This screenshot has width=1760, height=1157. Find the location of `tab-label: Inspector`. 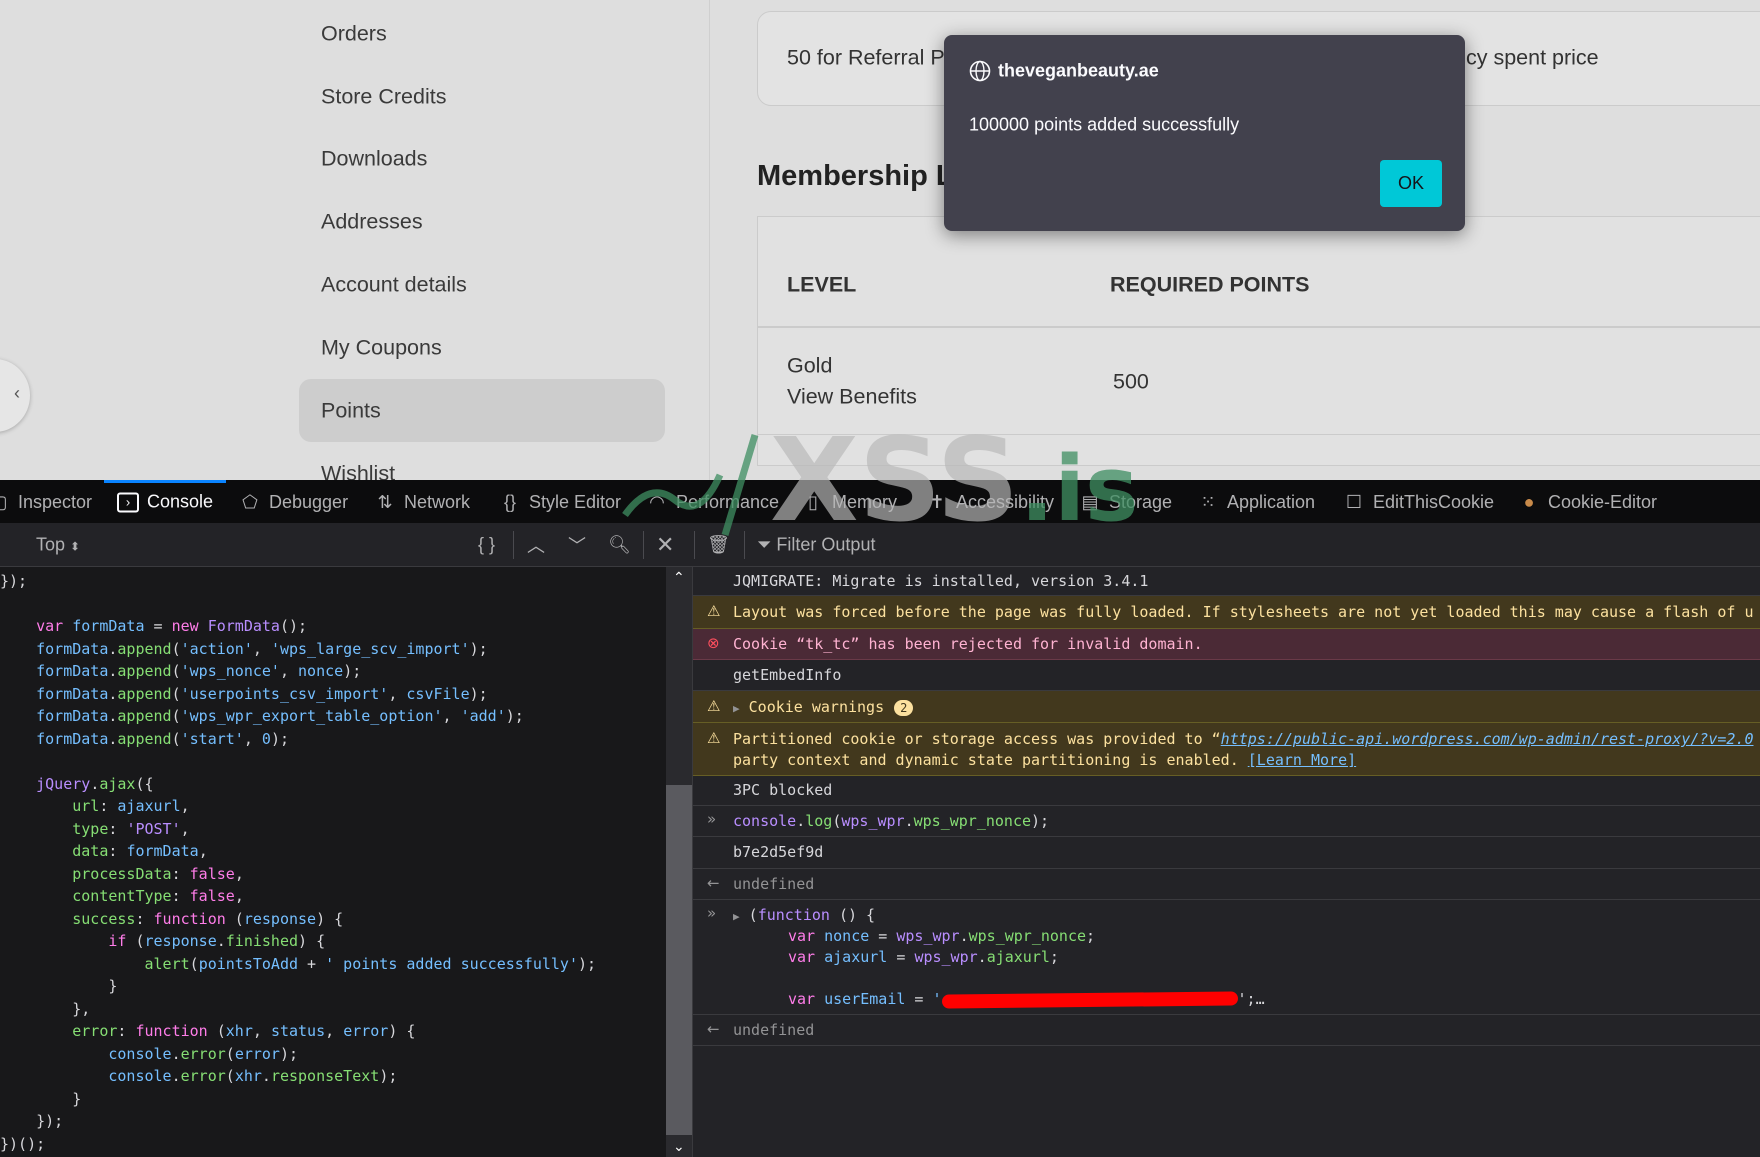

tab-label: Inspector is located at coordinates (55, 501).